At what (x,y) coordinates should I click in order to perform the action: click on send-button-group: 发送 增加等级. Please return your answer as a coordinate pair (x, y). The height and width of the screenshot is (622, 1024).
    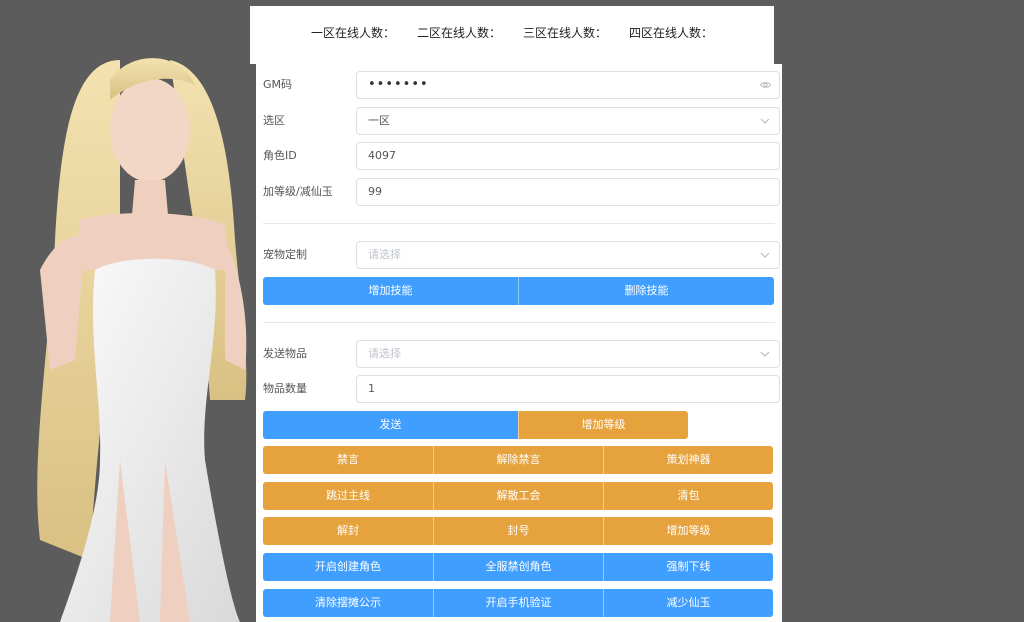
    Looking at the image, I should click on (475, 425).